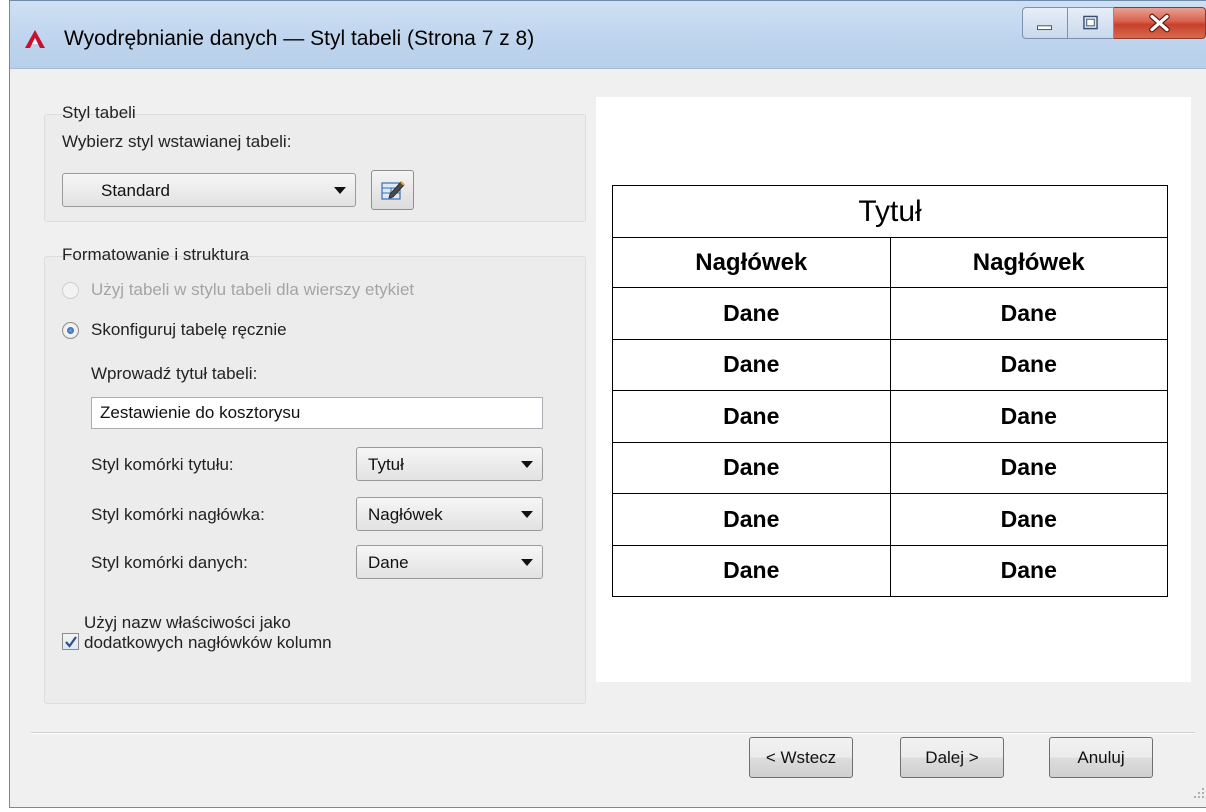  I want to click on manual-config-radio, so click(70, 330).